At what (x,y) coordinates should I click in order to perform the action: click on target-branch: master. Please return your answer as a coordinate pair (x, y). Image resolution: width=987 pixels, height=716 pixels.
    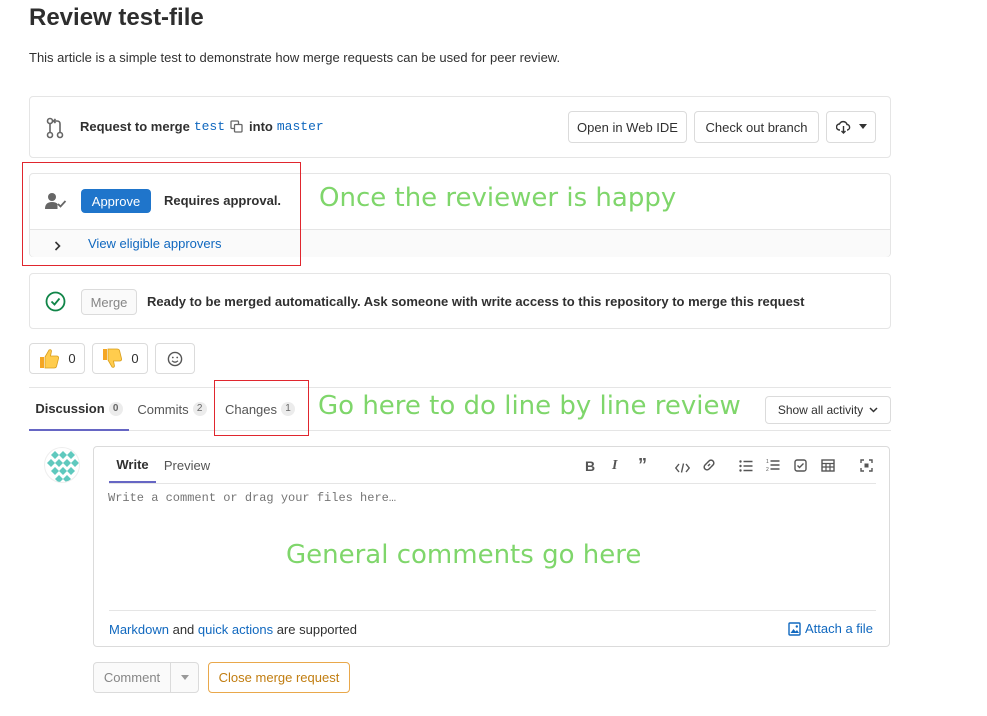
    Looking at the image, I should click on (300, 126).